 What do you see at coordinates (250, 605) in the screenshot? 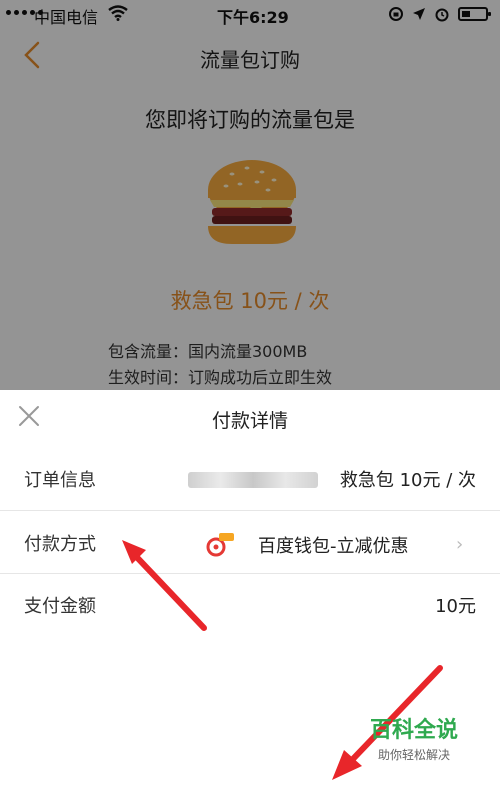
I see `amount-row: 支付金额 10元` at bounding box center [250, 605].